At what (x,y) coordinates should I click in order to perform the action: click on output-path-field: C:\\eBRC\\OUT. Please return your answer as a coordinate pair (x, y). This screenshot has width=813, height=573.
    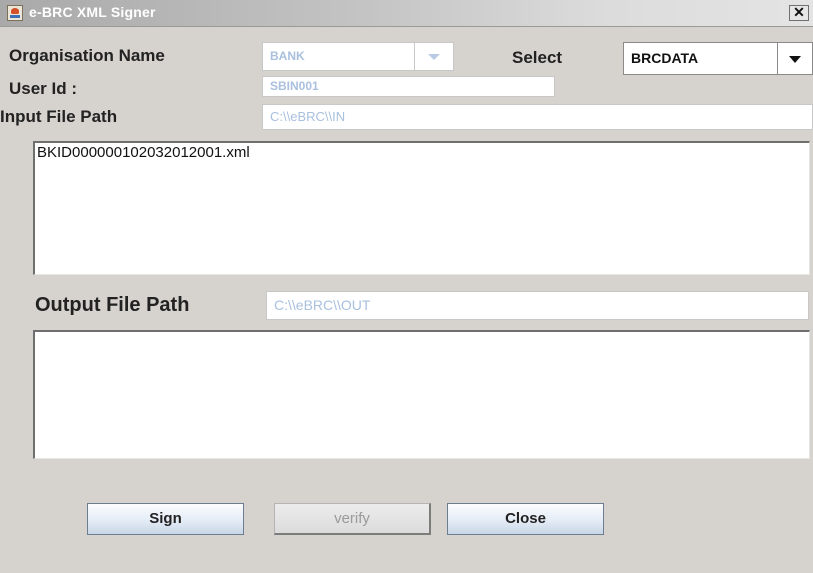
    Looking at the image, I should click on (537, 305).